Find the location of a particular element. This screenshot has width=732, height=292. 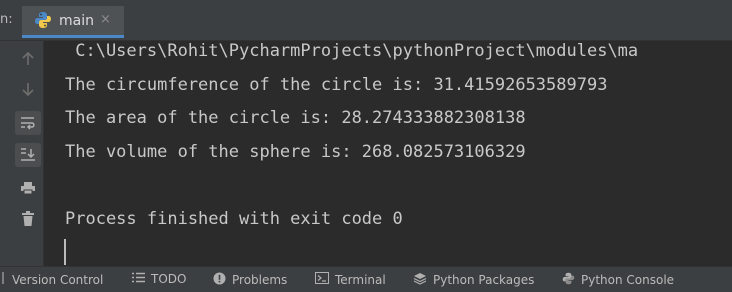

todo-label: TODO is located at coordinates (169, 279).